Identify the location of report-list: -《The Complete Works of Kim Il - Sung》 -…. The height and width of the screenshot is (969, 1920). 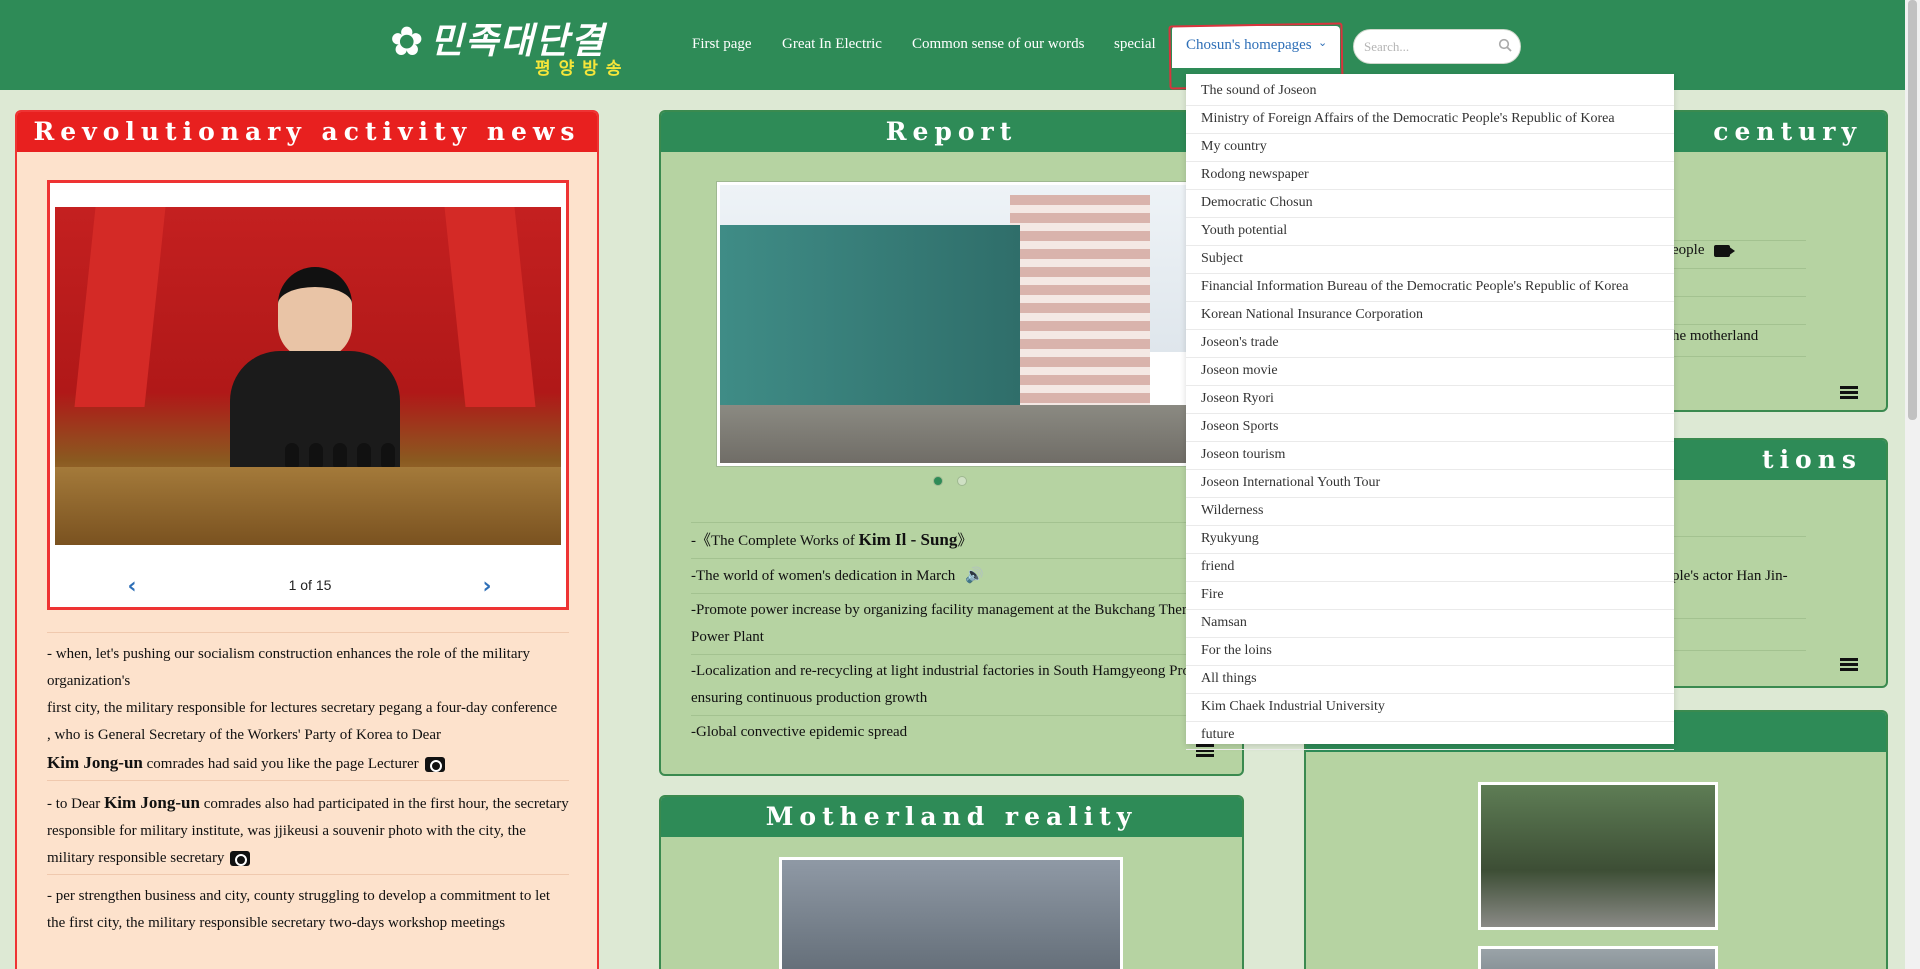
(961, 635).